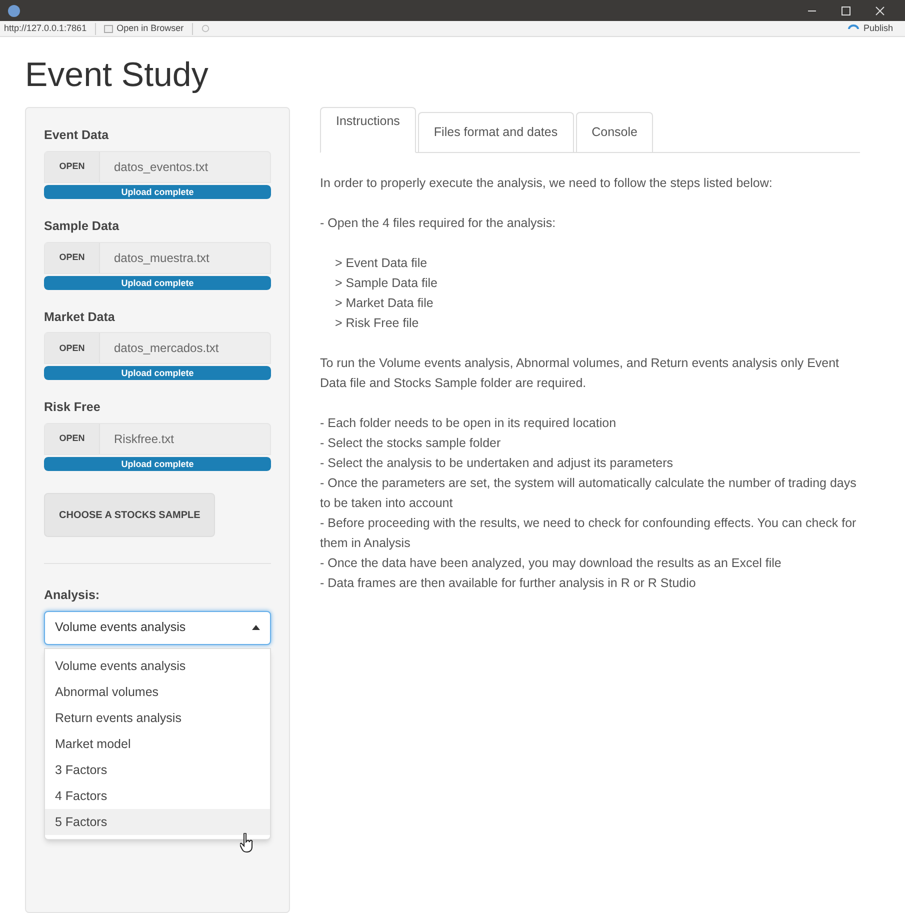  What do you see at coordinates (144, 439) in the screenshot?
I see `file-name: Riskfree.txt` at bounding box center [144, 439].